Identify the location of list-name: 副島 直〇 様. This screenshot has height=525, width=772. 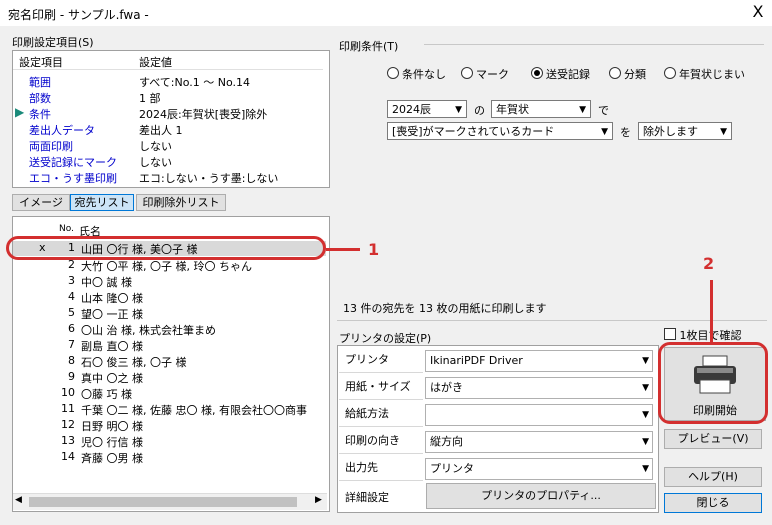
(112, 346).